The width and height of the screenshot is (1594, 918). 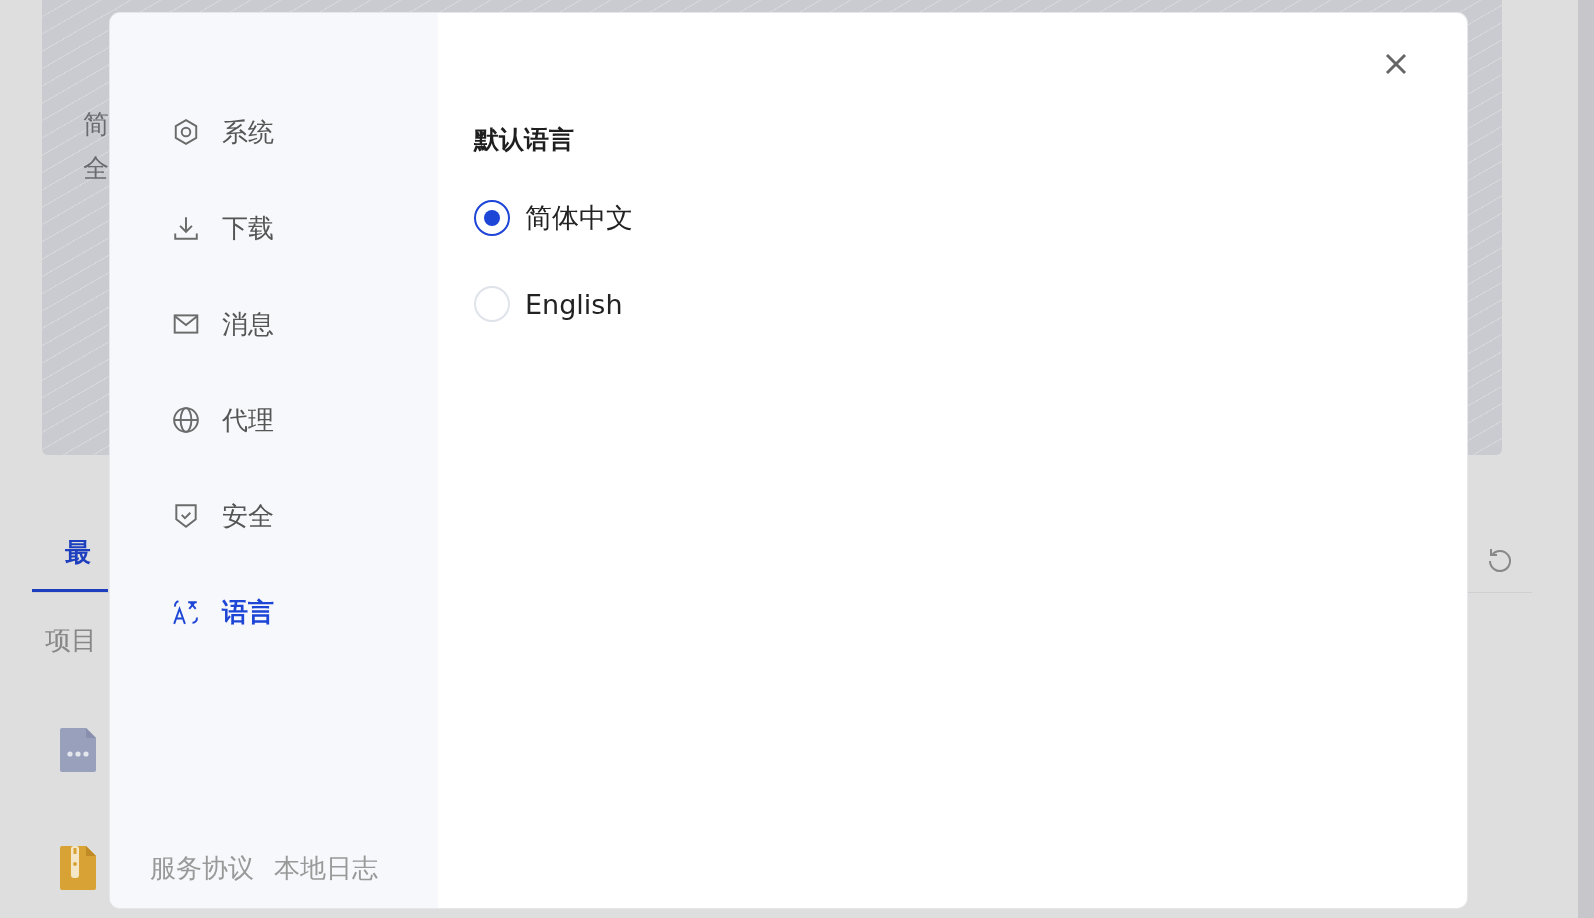 I want to click on download-icon, so click(x=186, y=228).